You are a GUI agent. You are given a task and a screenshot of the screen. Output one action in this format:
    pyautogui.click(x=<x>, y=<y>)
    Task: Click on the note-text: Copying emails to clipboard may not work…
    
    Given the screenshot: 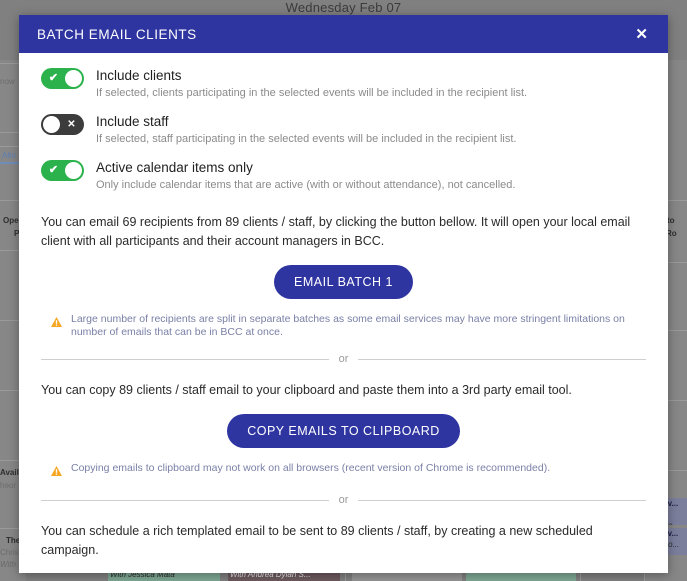 What is the action you would take?
    pyautogui.click(x=311, y=468)
    